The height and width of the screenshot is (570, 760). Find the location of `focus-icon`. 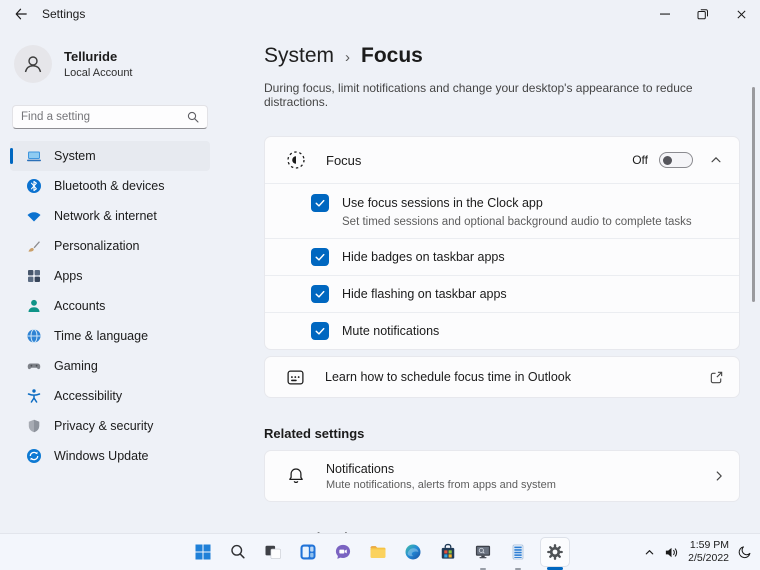

focus-icon is located at coordinates (296, 160).